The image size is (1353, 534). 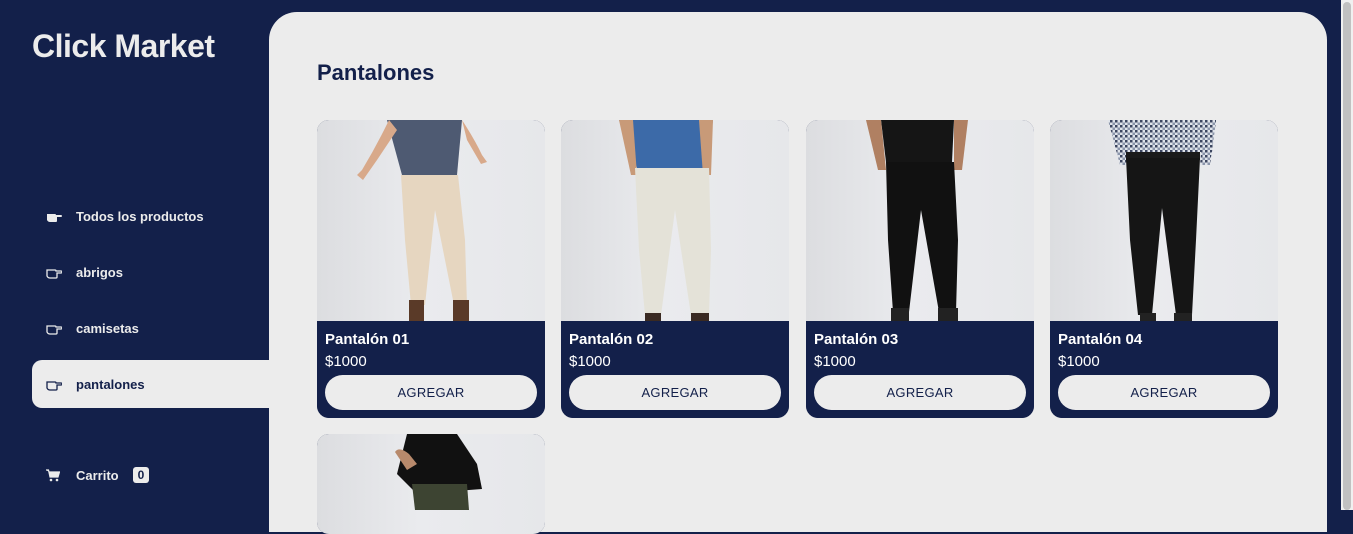 I want to click on app-logo: Click Market, so click(x=123, y=46).